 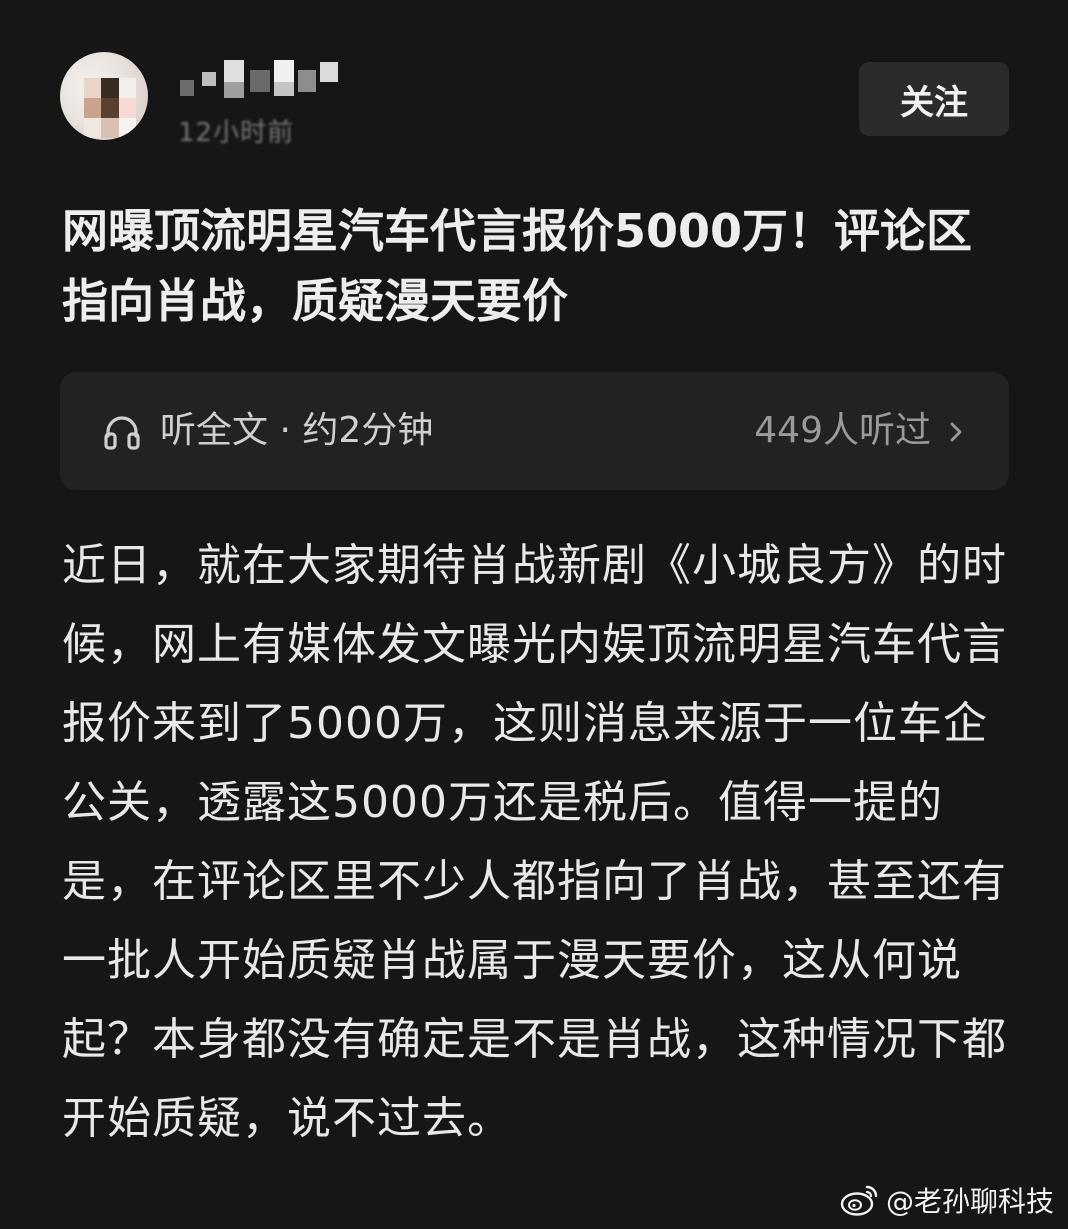 What do you see at coordinates (110, 108) in the screenshot?
I see `avatar-mosaic` at bounding box center [110, 108].